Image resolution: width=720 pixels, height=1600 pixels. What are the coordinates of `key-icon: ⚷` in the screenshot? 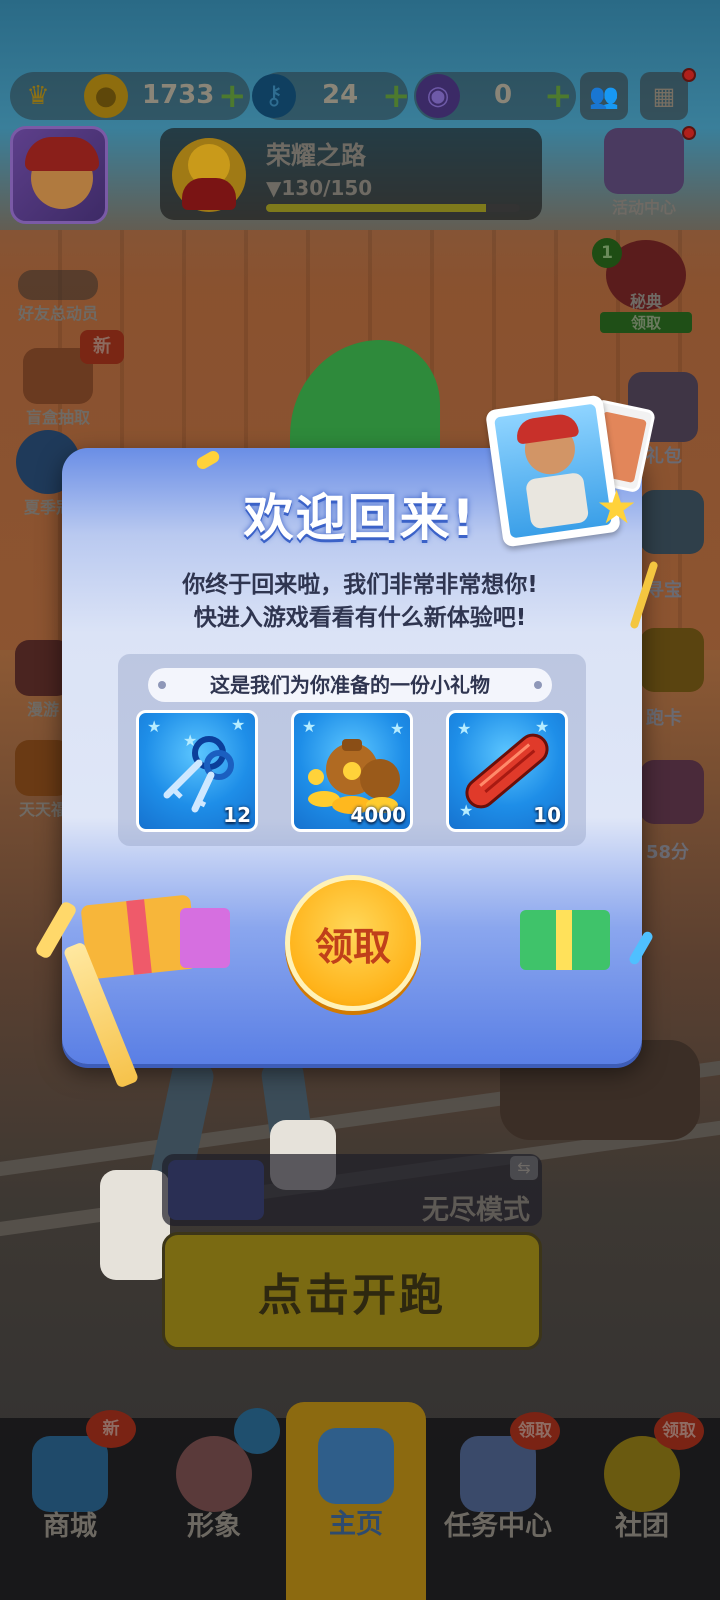 It's located at (274, 96).